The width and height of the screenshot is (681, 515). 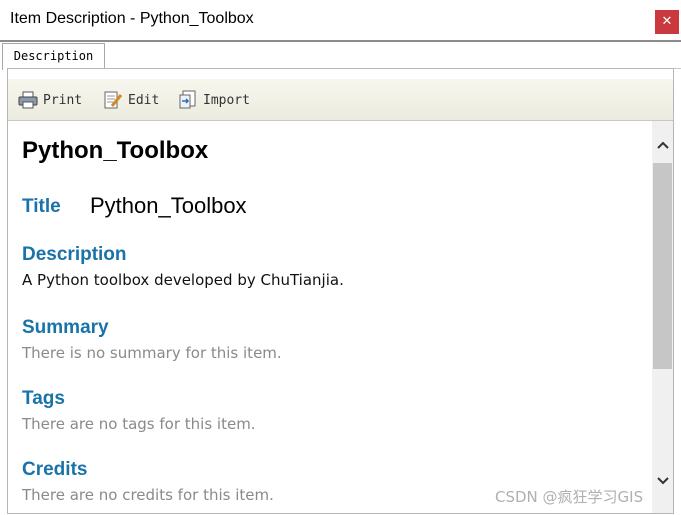 I want to click on description-heading: Description, so click(x=74, y=254).